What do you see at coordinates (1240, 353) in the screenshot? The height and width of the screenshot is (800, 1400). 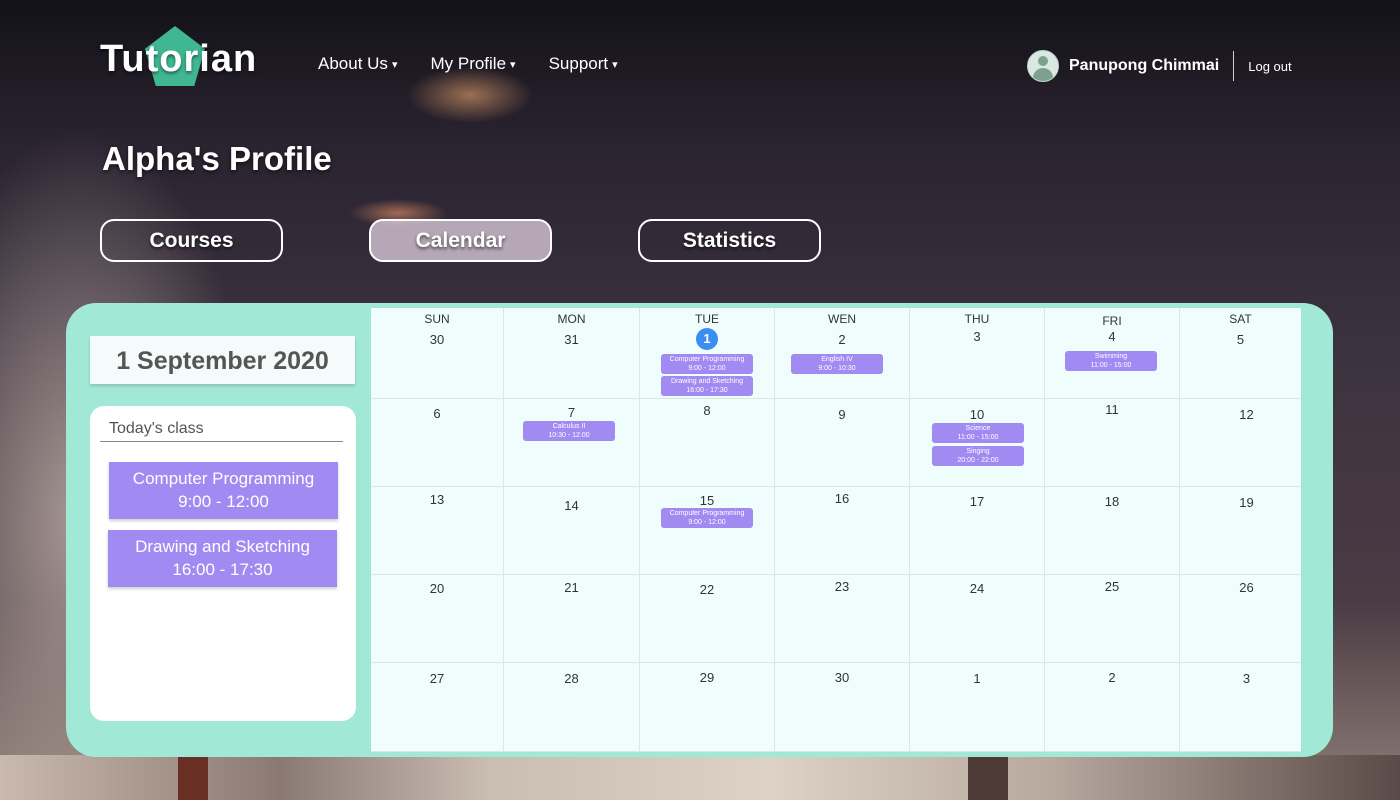 I see `calendar-day: SAT 5` at bounding box center [1240, 353].